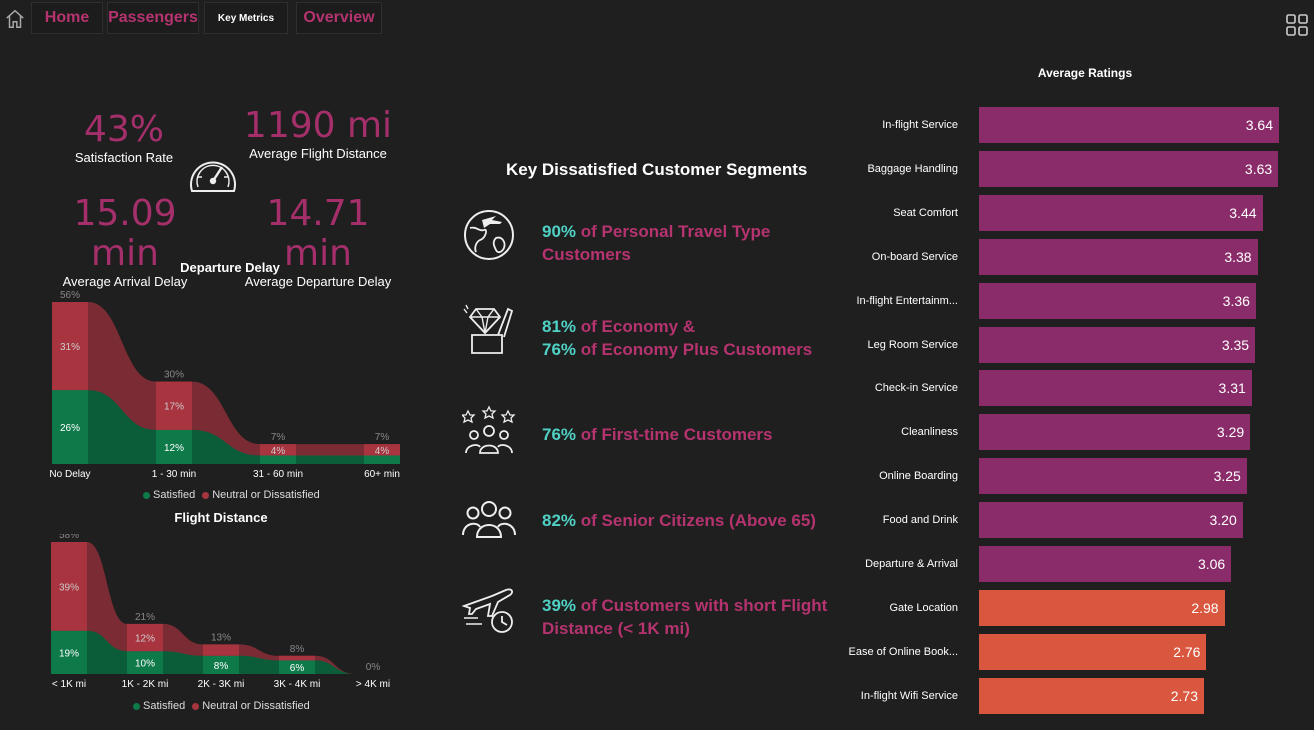 This screenshot has height=730, width=1314. What do you see at coordinates (124, 157) in the screenshot?
I see `kpi-satisfaction-label: Satisfaction Rate` at bounding box center [124, 157].